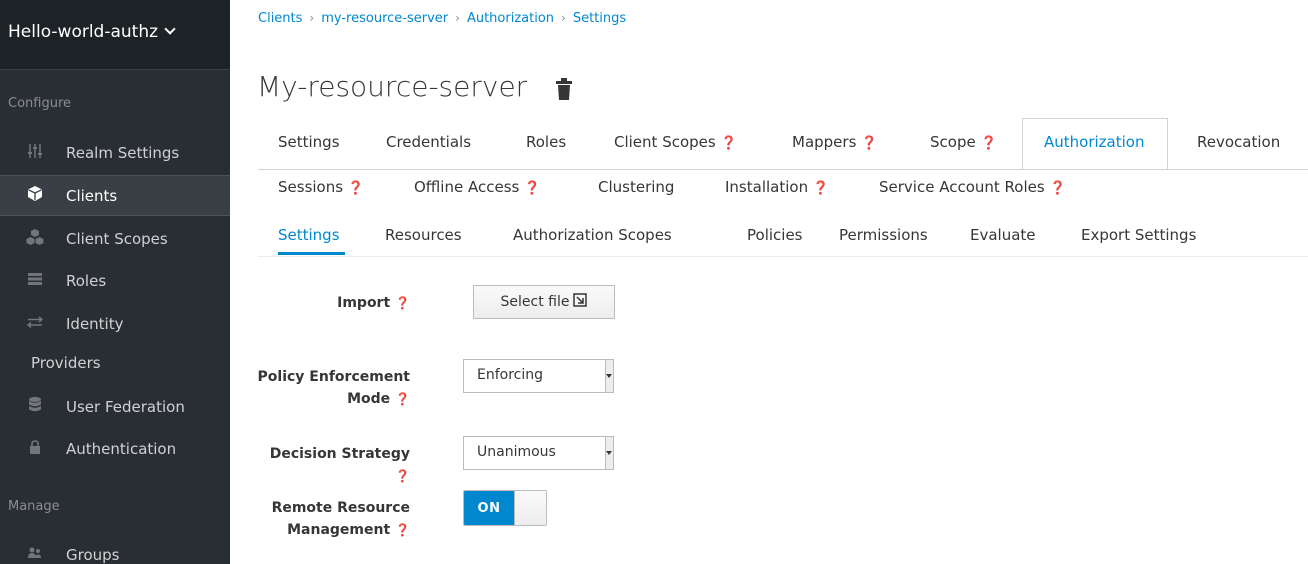 This screenshot has width=1308, height=564. What do you see at coordinates (330, 465) in the screenshot?
I see `decision-strategy-label: Decision Strategy ❓` at bounding box center [330, 465].